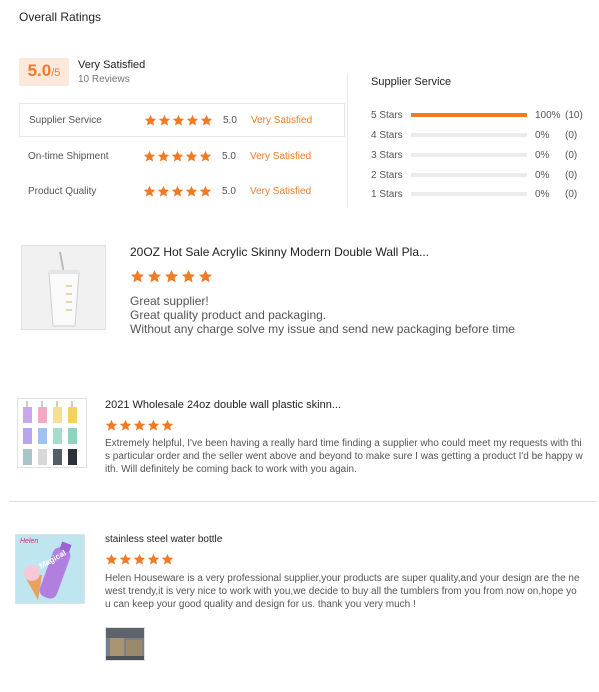  What do you see at coordinates (29, 541) in the screenshot?
I see `thumb-script-text: Helen` at bounding box center [29, 541].